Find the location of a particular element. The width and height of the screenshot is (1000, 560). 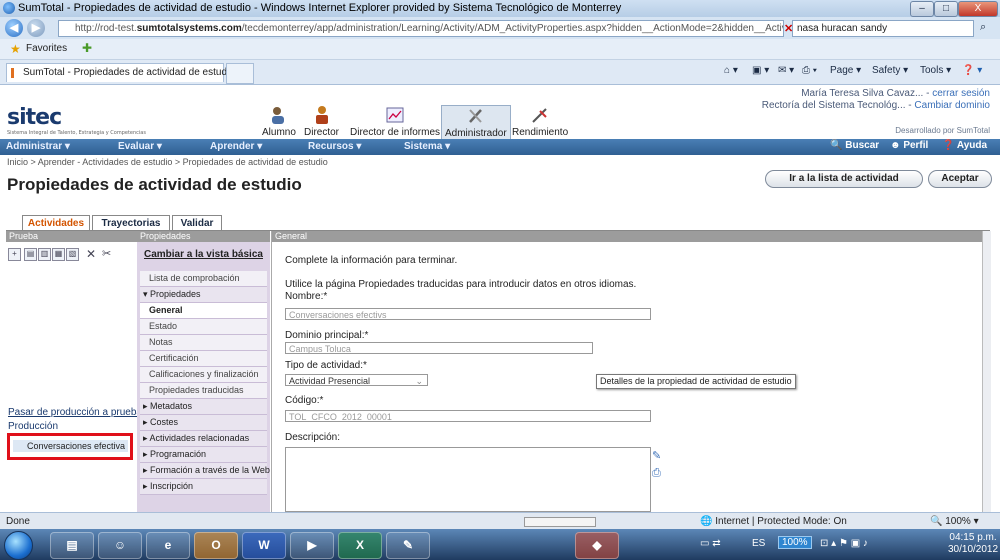

domain-field: Campus Toluca is located at coordinates (439, 348).